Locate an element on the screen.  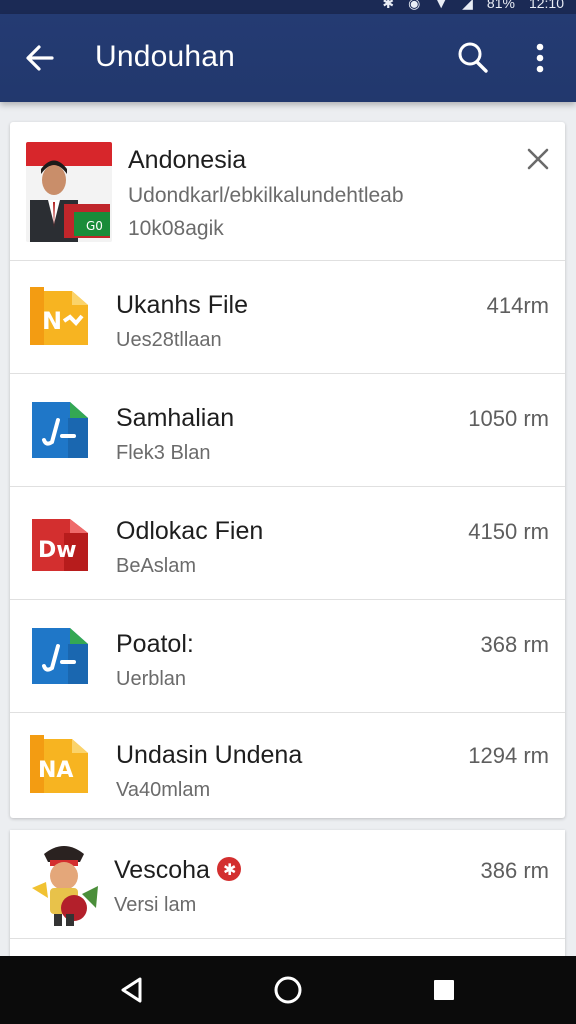
alarm-icon: ◉ is located at coordinates (414, 5).